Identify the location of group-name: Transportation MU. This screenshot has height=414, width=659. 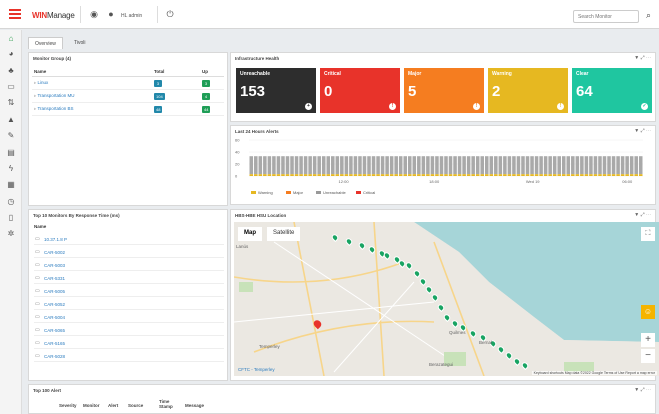
(55, 95).